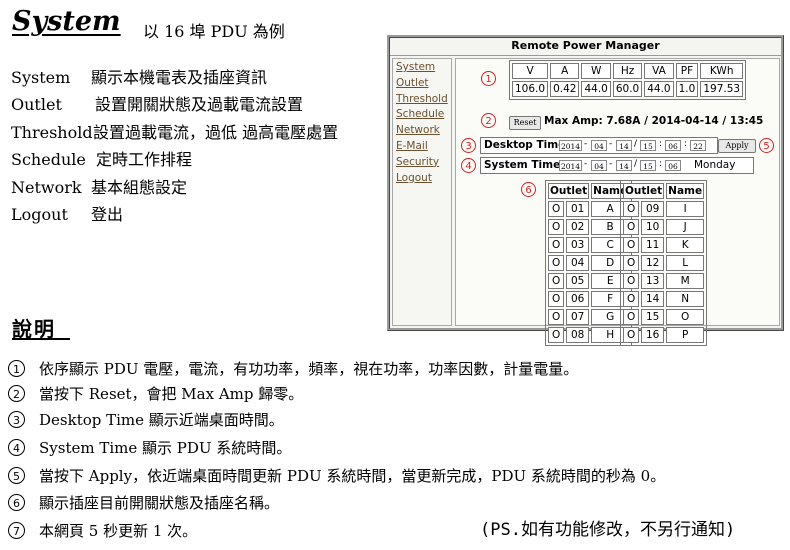  I want to click on meter-value-cell: 1.0, so click(687, 89).